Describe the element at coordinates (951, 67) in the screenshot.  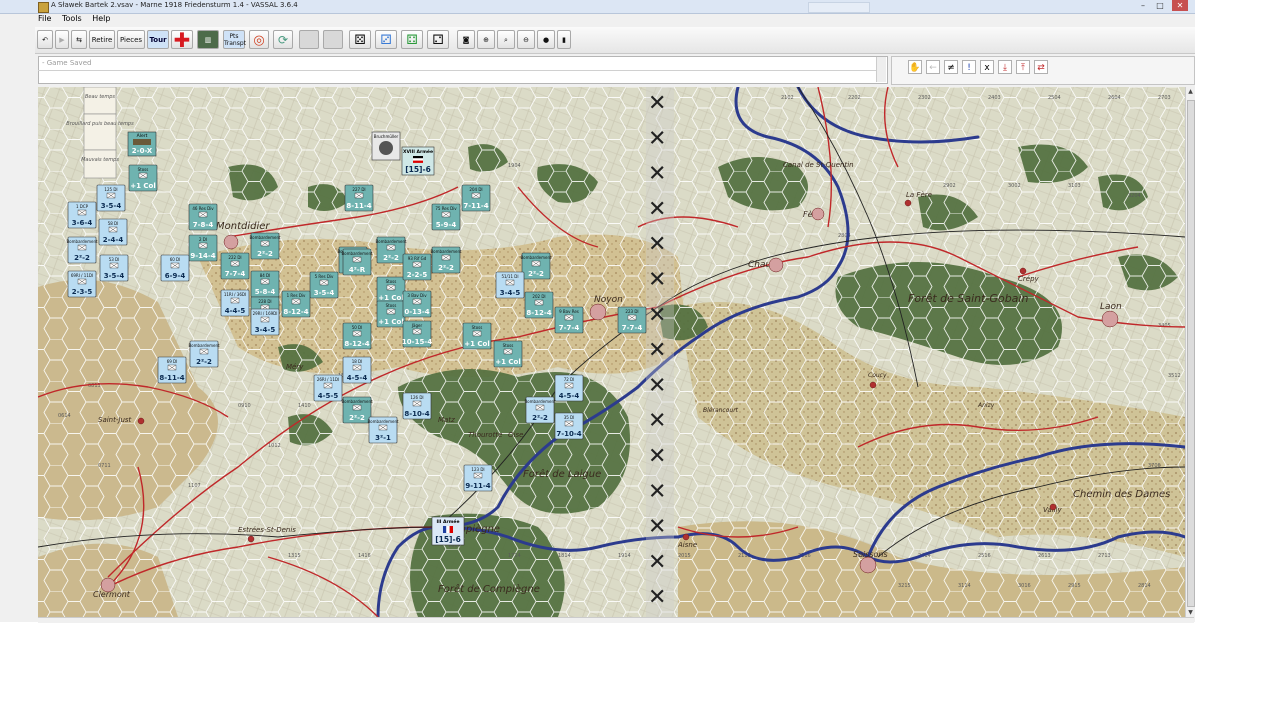
I see `palette-adjust-button: ≠` at that location.